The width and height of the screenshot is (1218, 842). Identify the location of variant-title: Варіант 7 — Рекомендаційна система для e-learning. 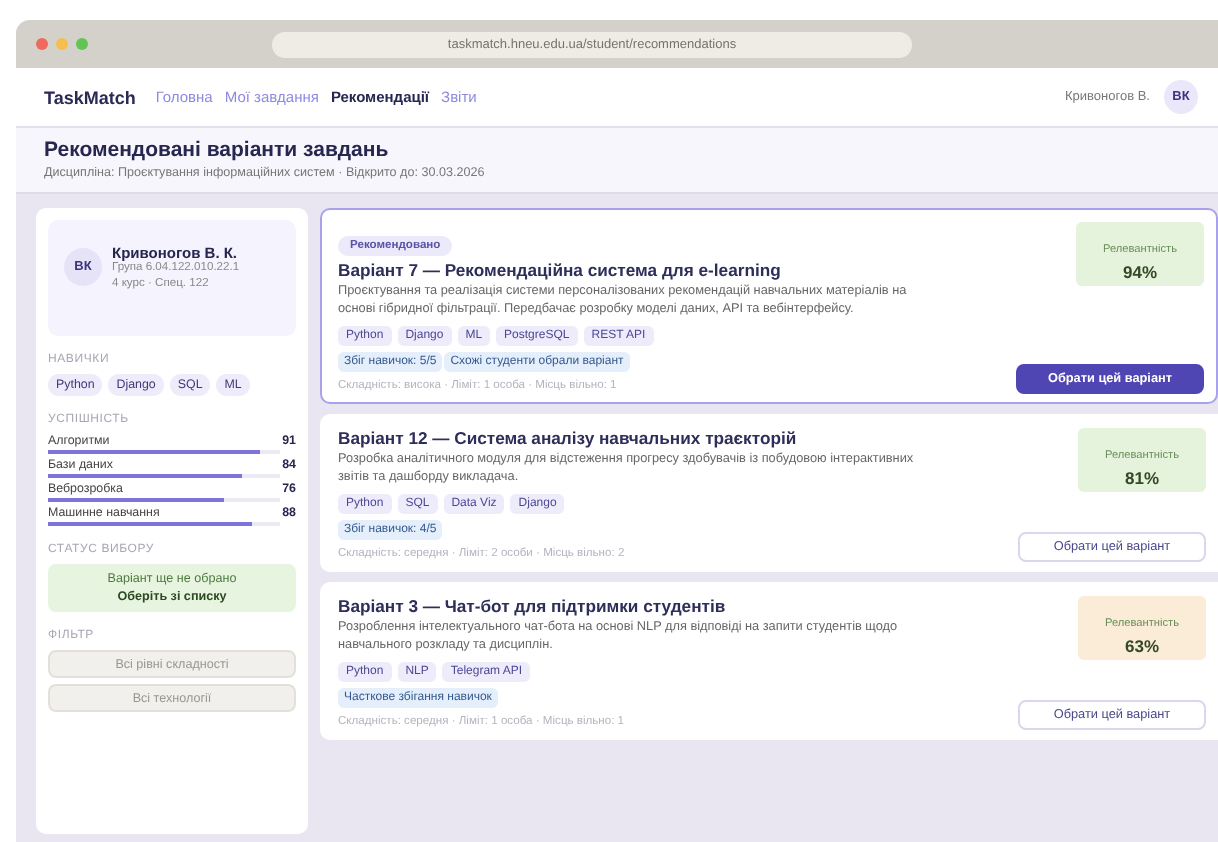
(559, 270).